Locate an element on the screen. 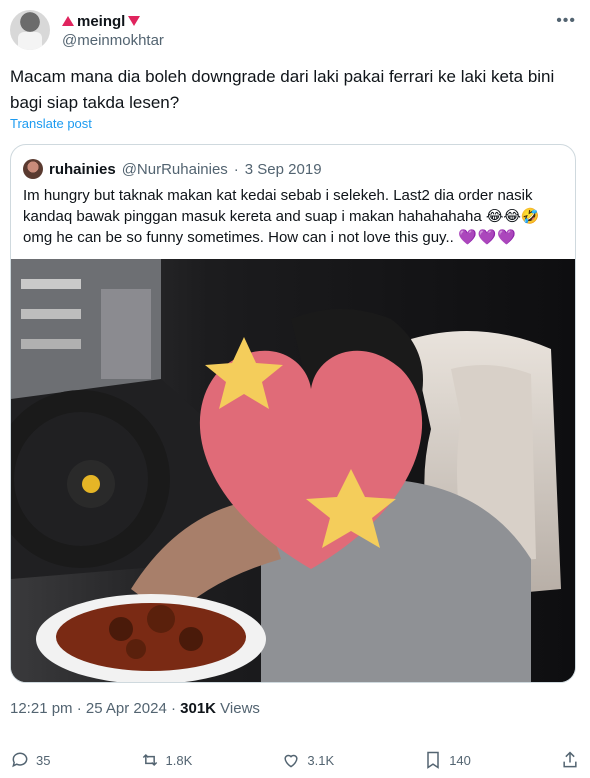 Image resolution: width=590 pixels, height=778 pixels. repost-button: 1.8K is located at coordinates (166, 760).